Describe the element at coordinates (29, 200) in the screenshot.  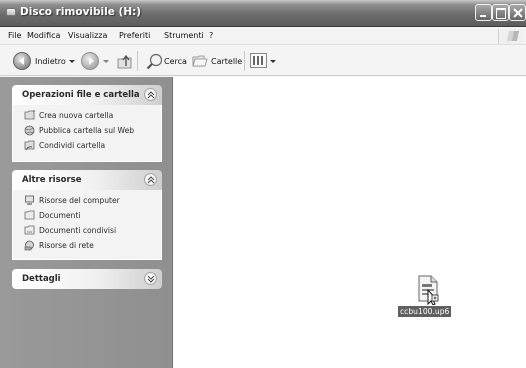
I see `computer-icon` at that location.